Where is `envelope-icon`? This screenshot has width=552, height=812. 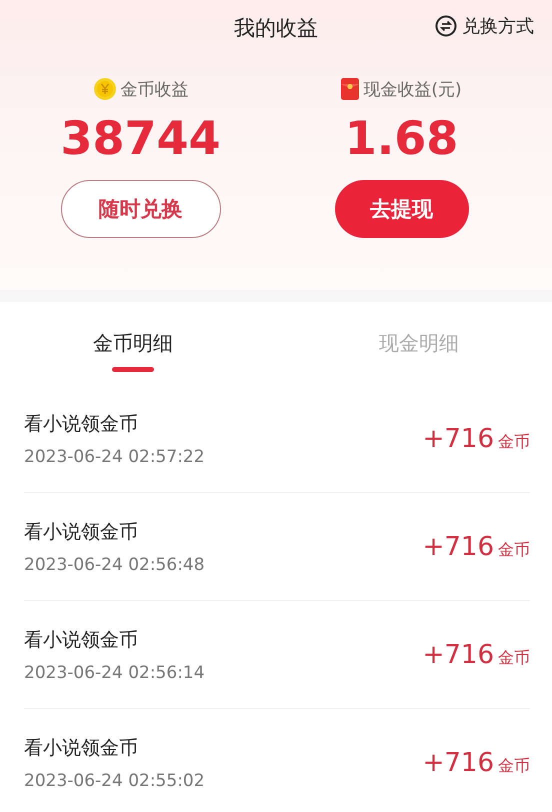
envelope-icon is located at coordinates (350, 89).